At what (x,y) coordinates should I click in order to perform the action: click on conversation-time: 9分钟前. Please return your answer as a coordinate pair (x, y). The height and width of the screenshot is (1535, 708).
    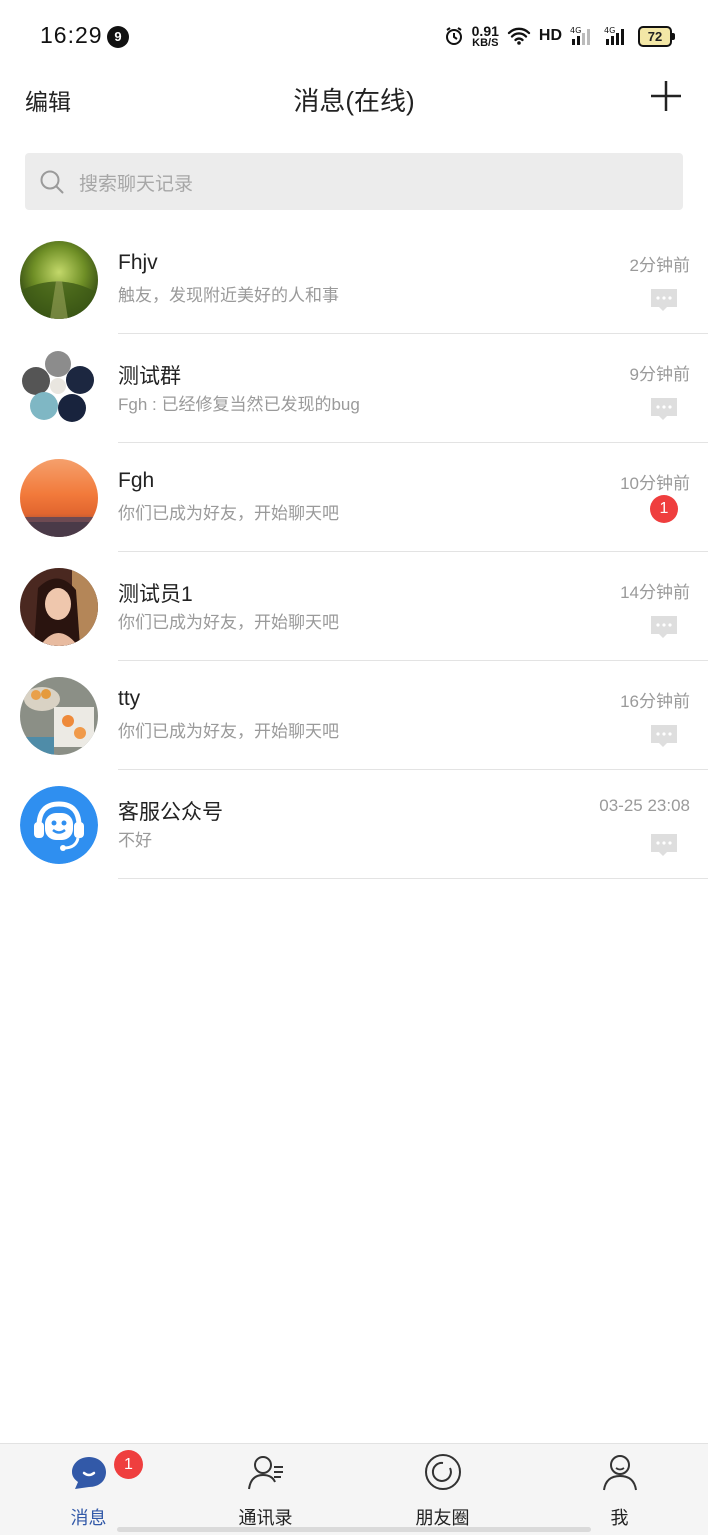
    Looking at the image, I should click on (659, 374).